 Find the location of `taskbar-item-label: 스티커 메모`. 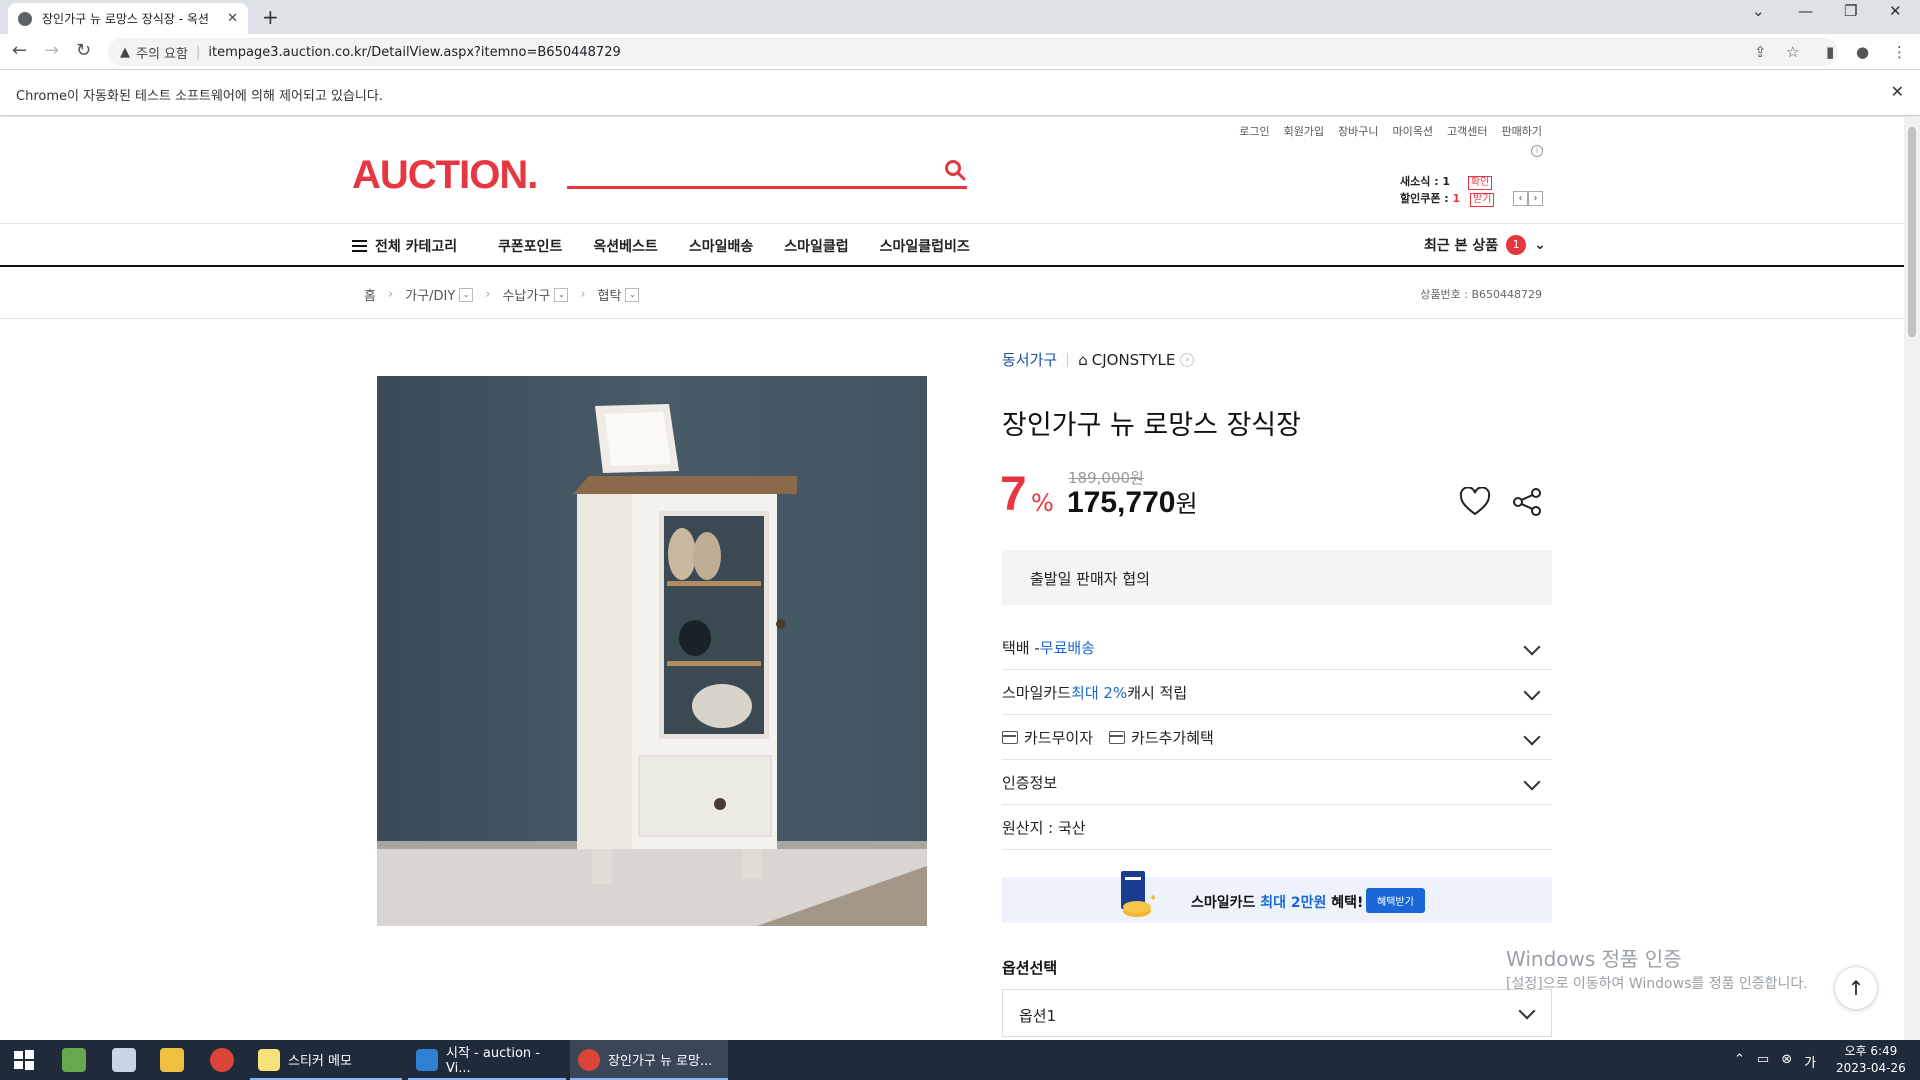

taskbar-item-label: 스티커 메모 is located at coordinates (320, 1061).